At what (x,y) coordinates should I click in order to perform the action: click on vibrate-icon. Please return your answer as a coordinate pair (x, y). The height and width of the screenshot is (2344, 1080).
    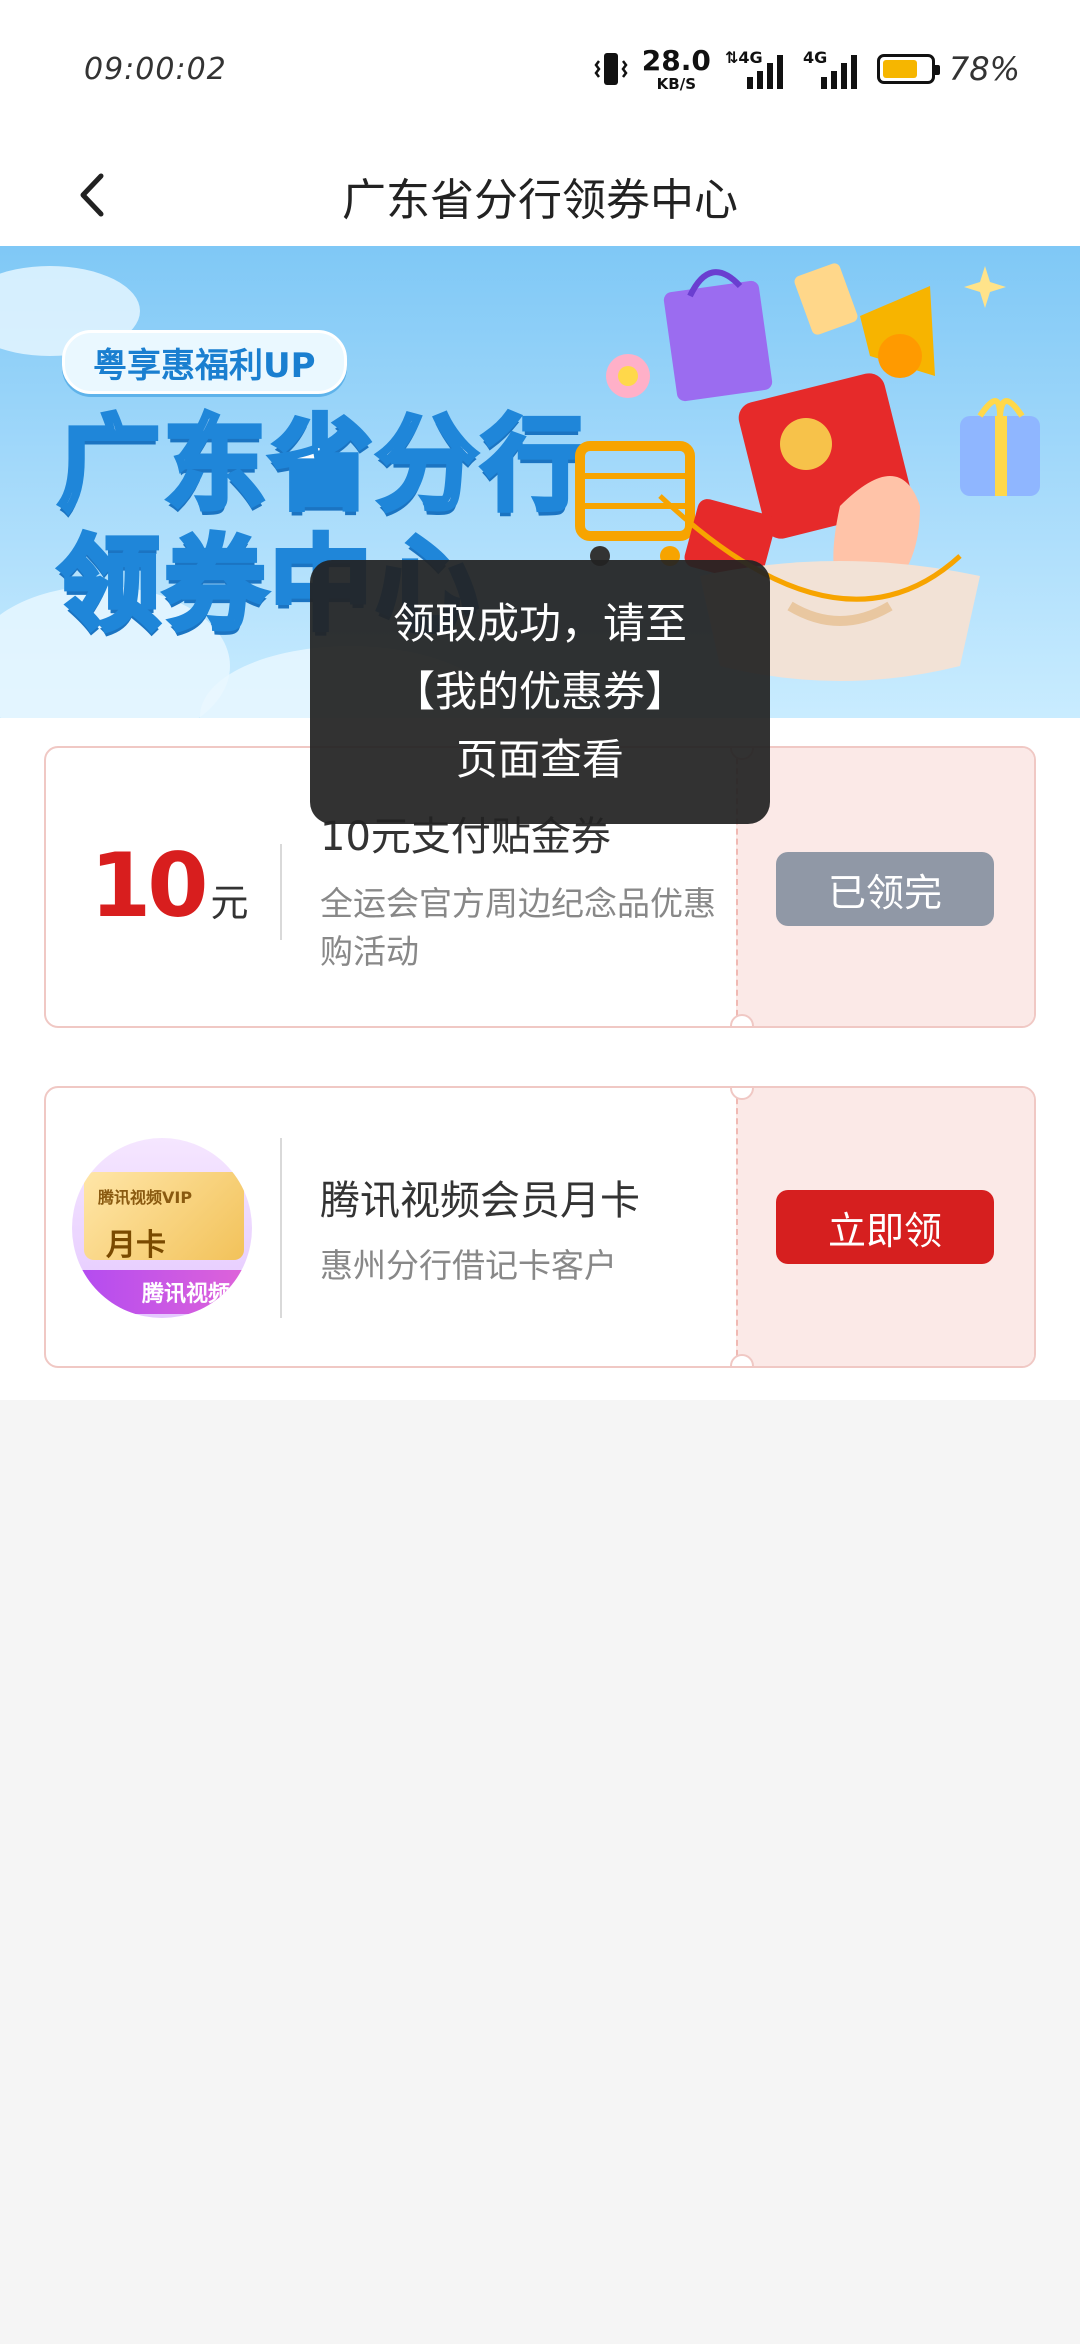
    Looking at the image, I should click on (611, 69).